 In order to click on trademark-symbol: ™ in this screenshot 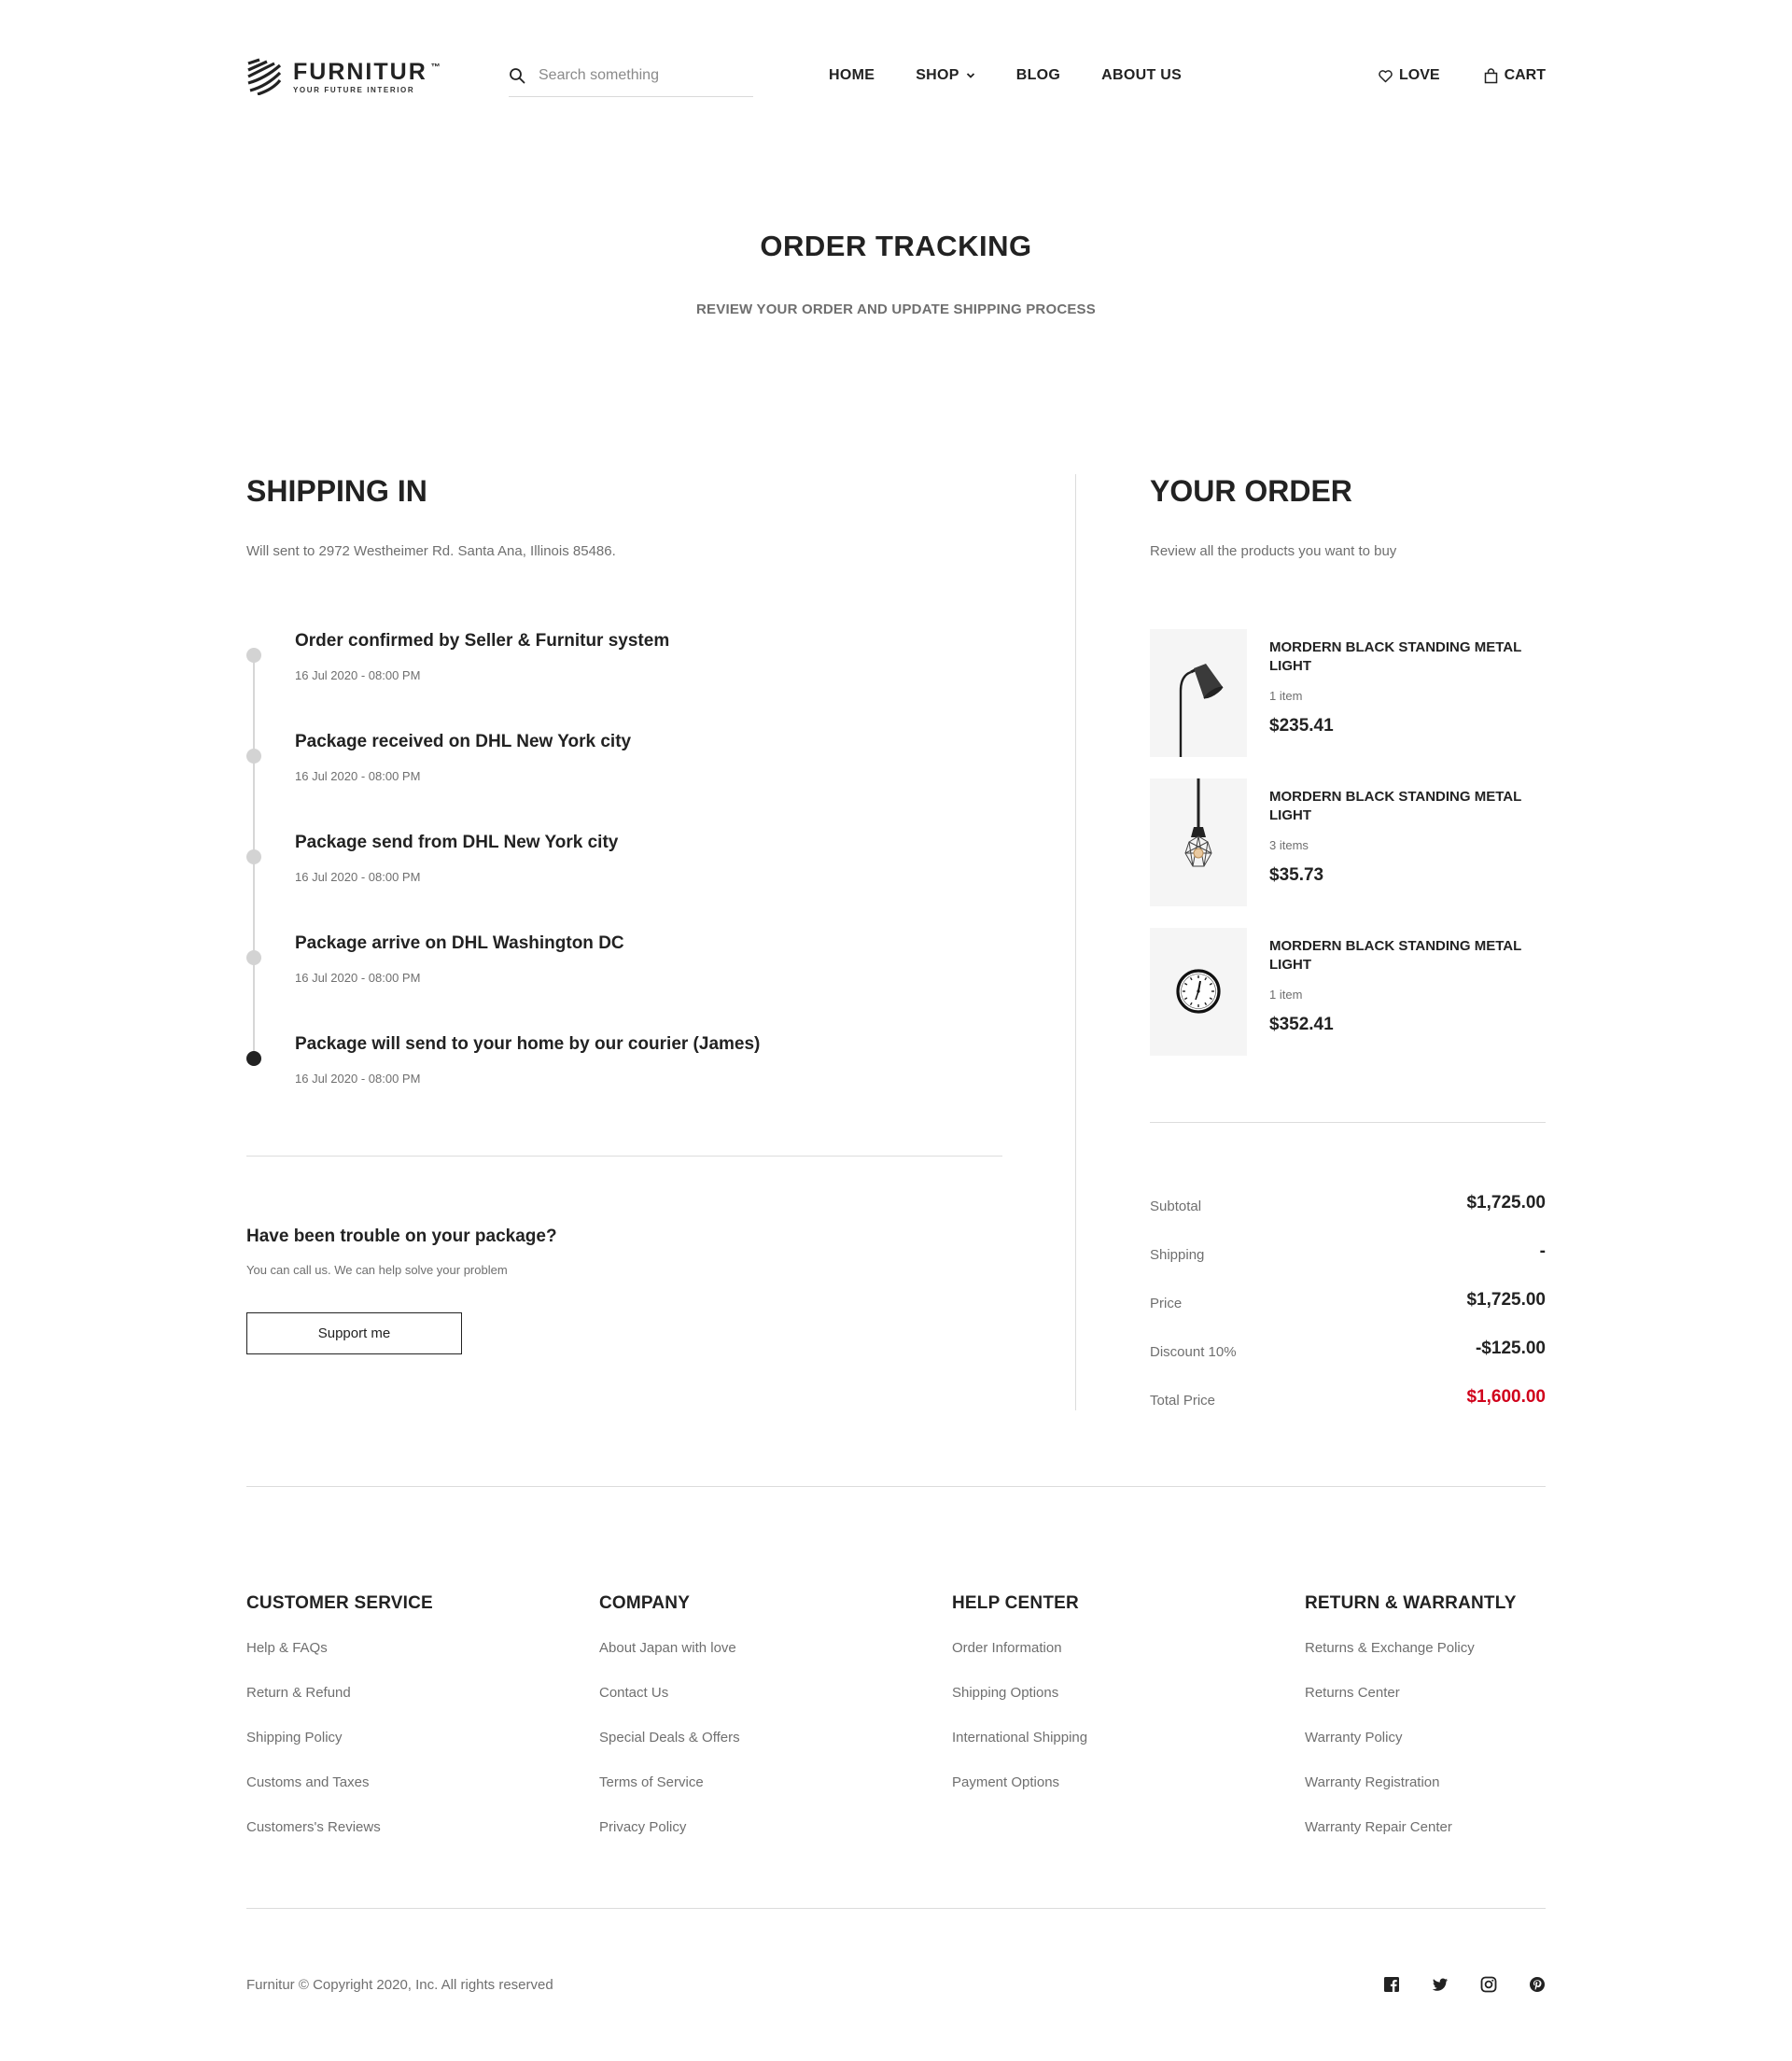, I will do `click(435, 67)`.